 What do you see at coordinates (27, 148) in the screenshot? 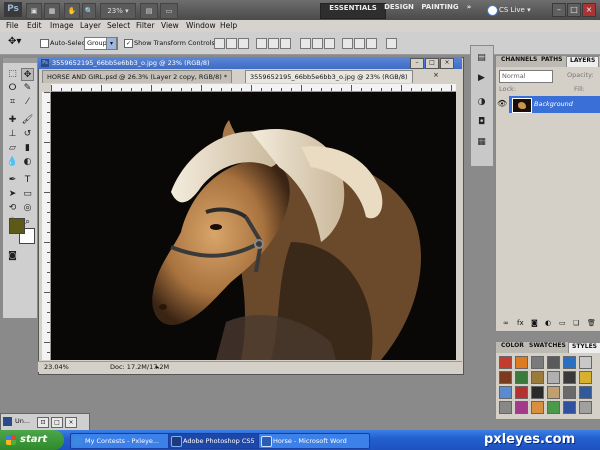
I see `gradient-tool-icon: ▮` at bounding box center [27, 148].